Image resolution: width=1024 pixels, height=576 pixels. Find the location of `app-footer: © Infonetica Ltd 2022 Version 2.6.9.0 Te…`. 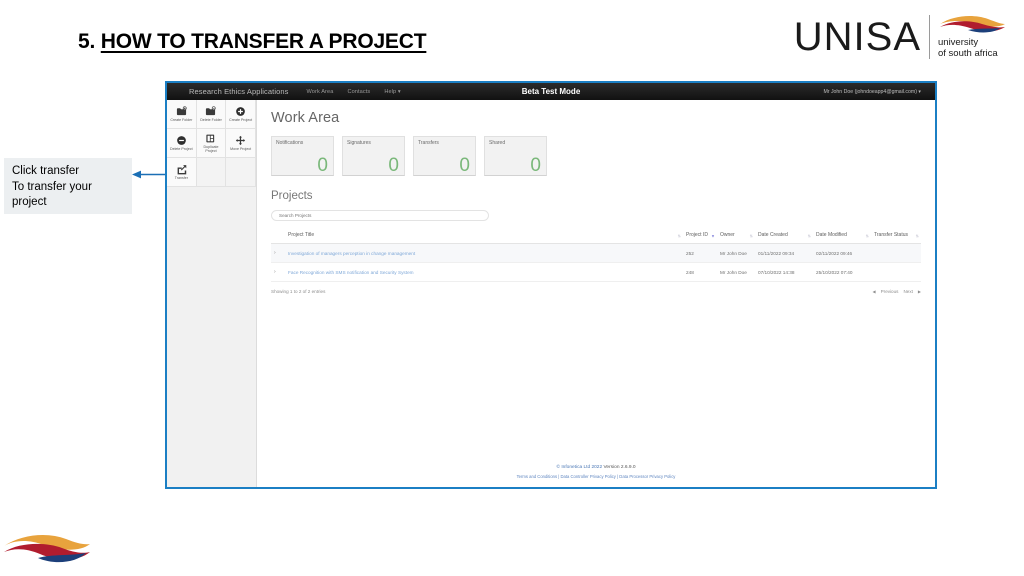

app-footer: © Infonetica Ltd 2022 Version 2.6.9.0 Te… is located at coordinates (596, 472).